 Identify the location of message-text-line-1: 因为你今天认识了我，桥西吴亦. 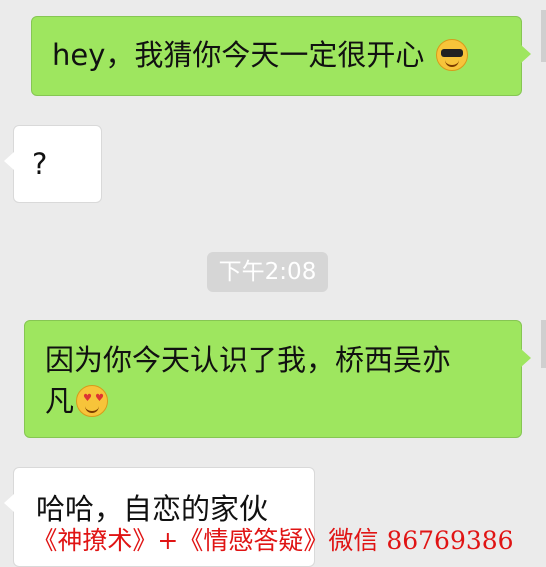
(248, 360).